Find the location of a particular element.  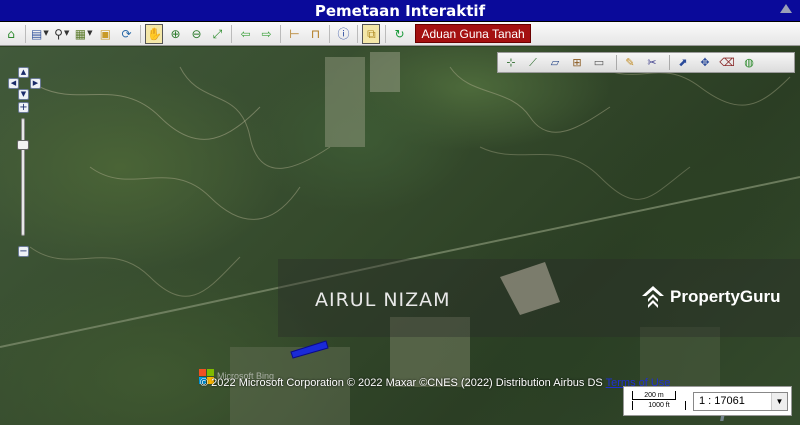

select-icon: ⧉ is located at coordinates (371, 33).